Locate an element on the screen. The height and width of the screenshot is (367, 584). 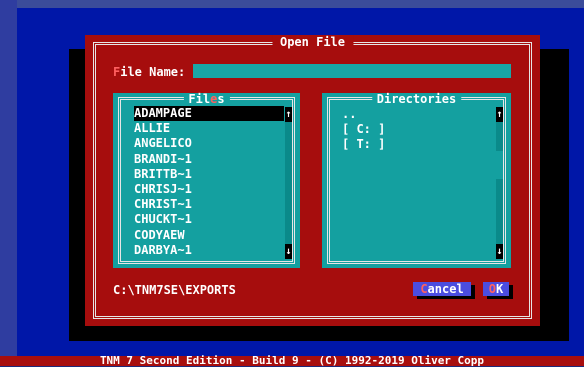
file-item: ALLIE is located at coordinates (209, 128).